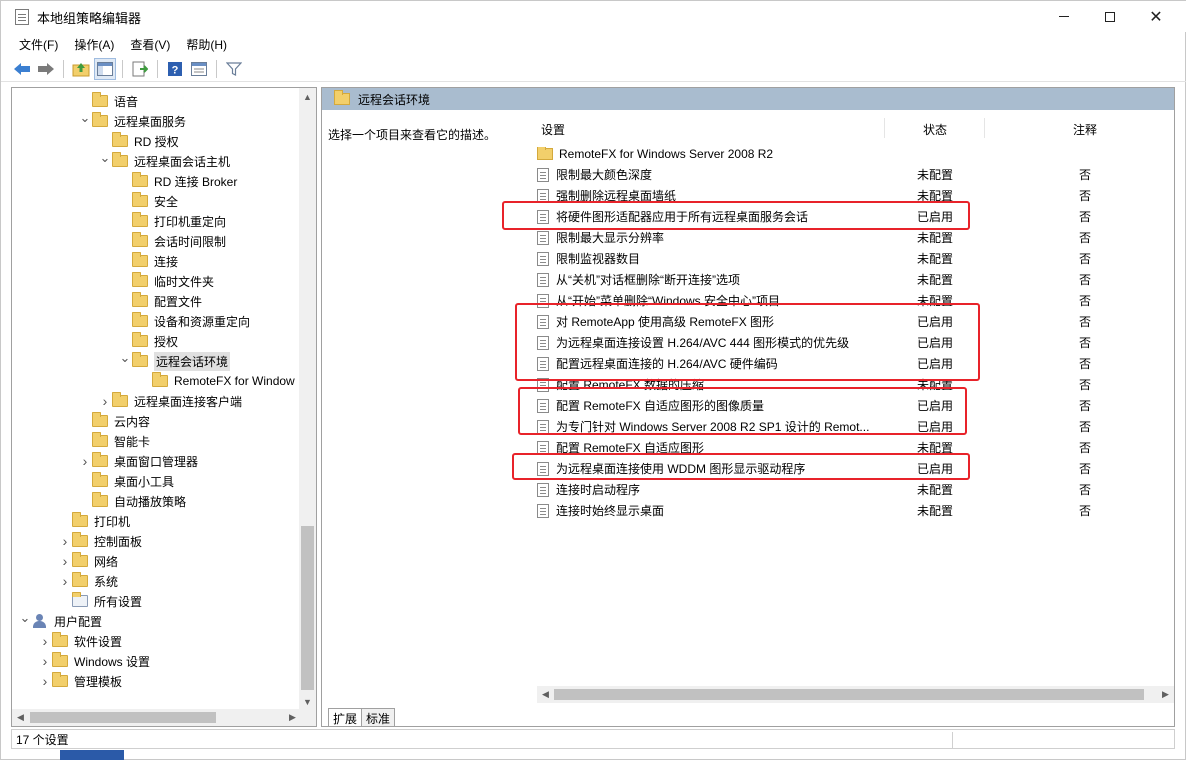 The height and width of the screenshot is (760, 1186). I want to click on column-header-note: 注释, so click(1085, 129).